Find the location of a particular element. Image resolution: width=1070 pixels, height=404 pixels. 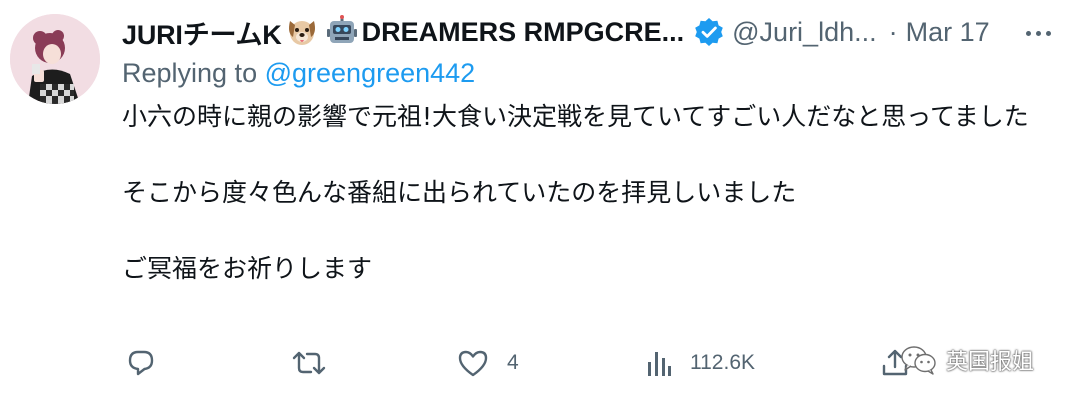

display-name: JURIチームK is located at coordinates (202, 32).